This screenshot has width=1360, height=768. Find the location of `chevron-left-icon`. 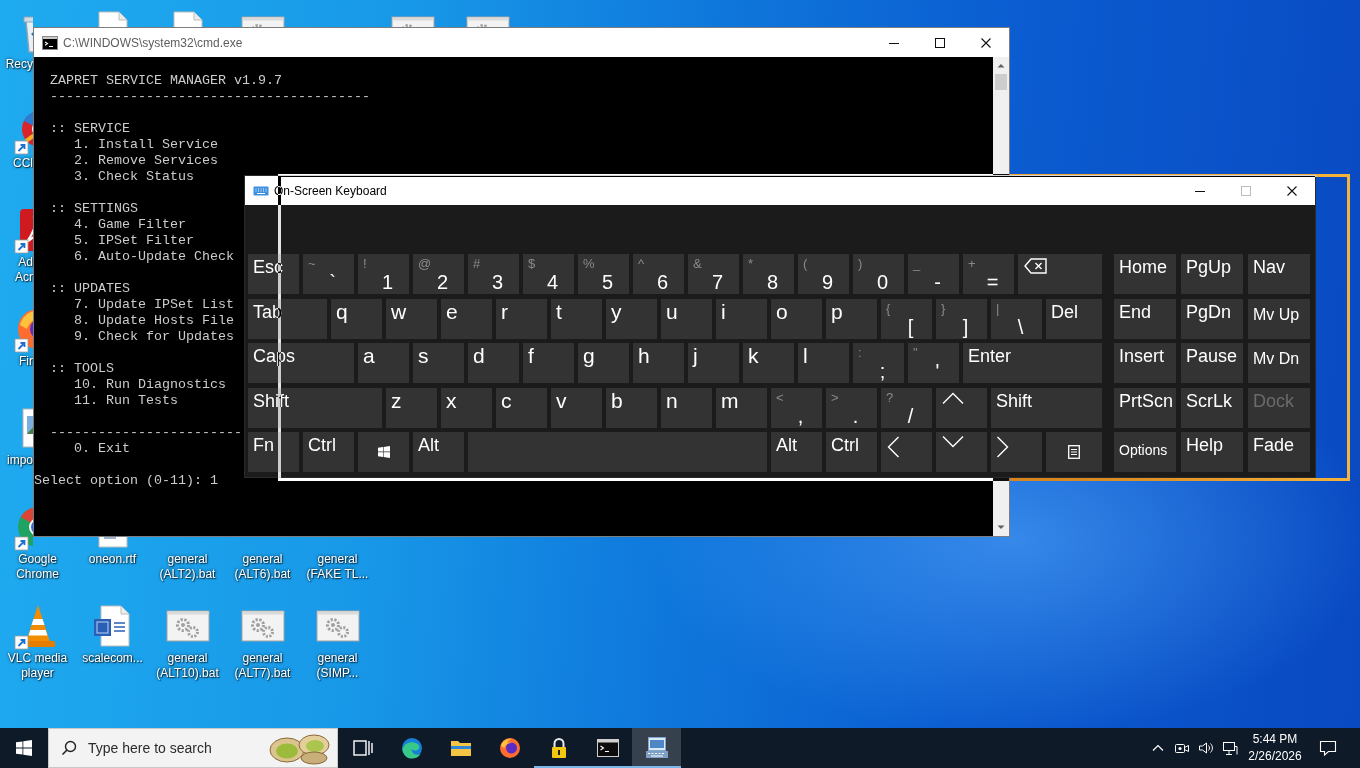

chevron-left-icon is located at coordinates (893, 447).